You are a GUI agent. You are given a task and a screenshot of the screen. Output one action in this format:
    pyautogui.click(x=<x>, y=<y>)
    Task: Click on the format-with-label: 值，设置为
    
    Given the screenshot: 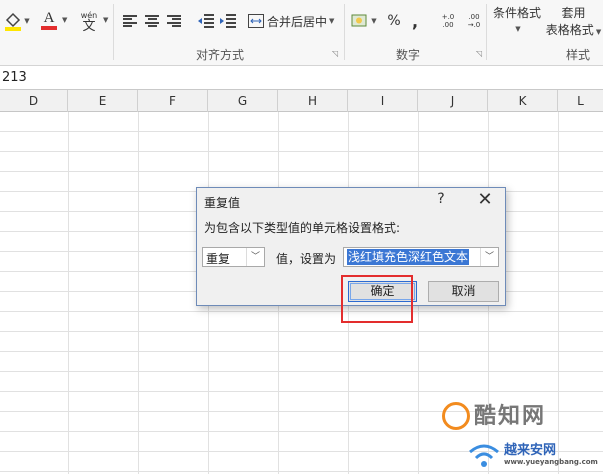 What is the action you would take?
    pyautogui.click(x=306, y=259)
    